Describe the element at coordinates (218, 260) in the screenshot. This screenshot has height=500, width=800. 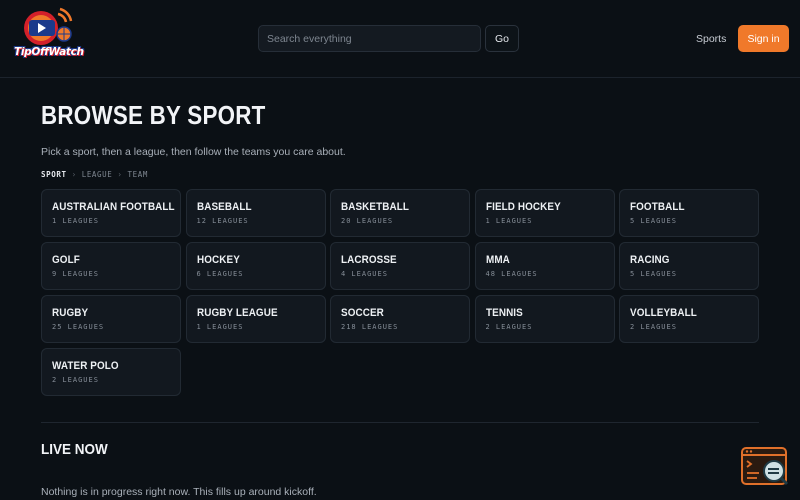
I see `sport-name: HOCKEY` at that location.